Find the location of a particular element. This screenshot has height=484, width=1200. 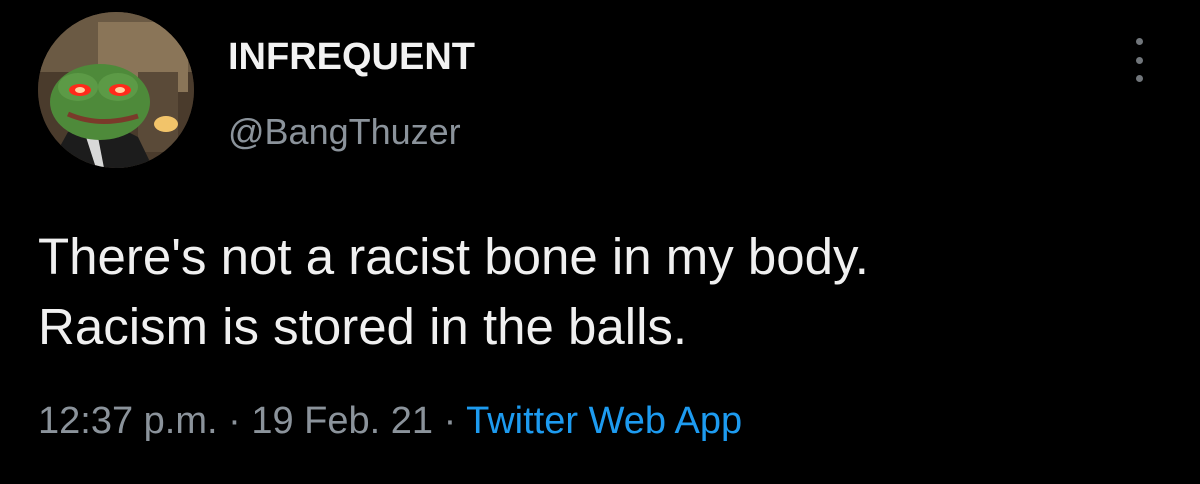

avatar is located at coordinates (116, 90).